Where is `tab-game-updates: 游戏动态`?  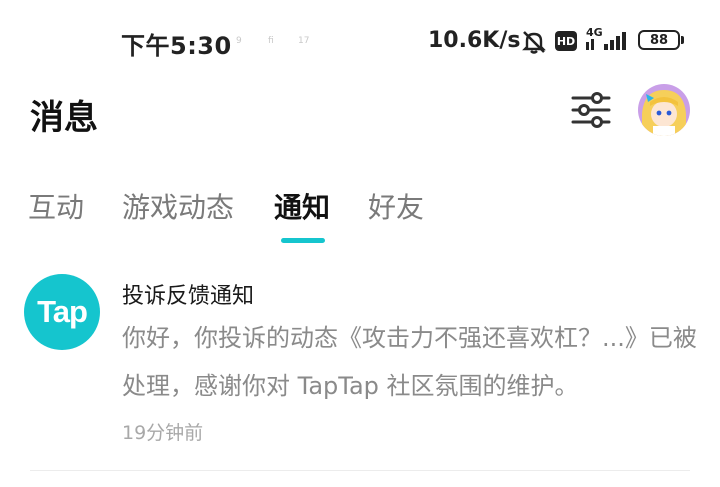
tab-game-updates: 游戏动态 is located at coordinates (178, 206).